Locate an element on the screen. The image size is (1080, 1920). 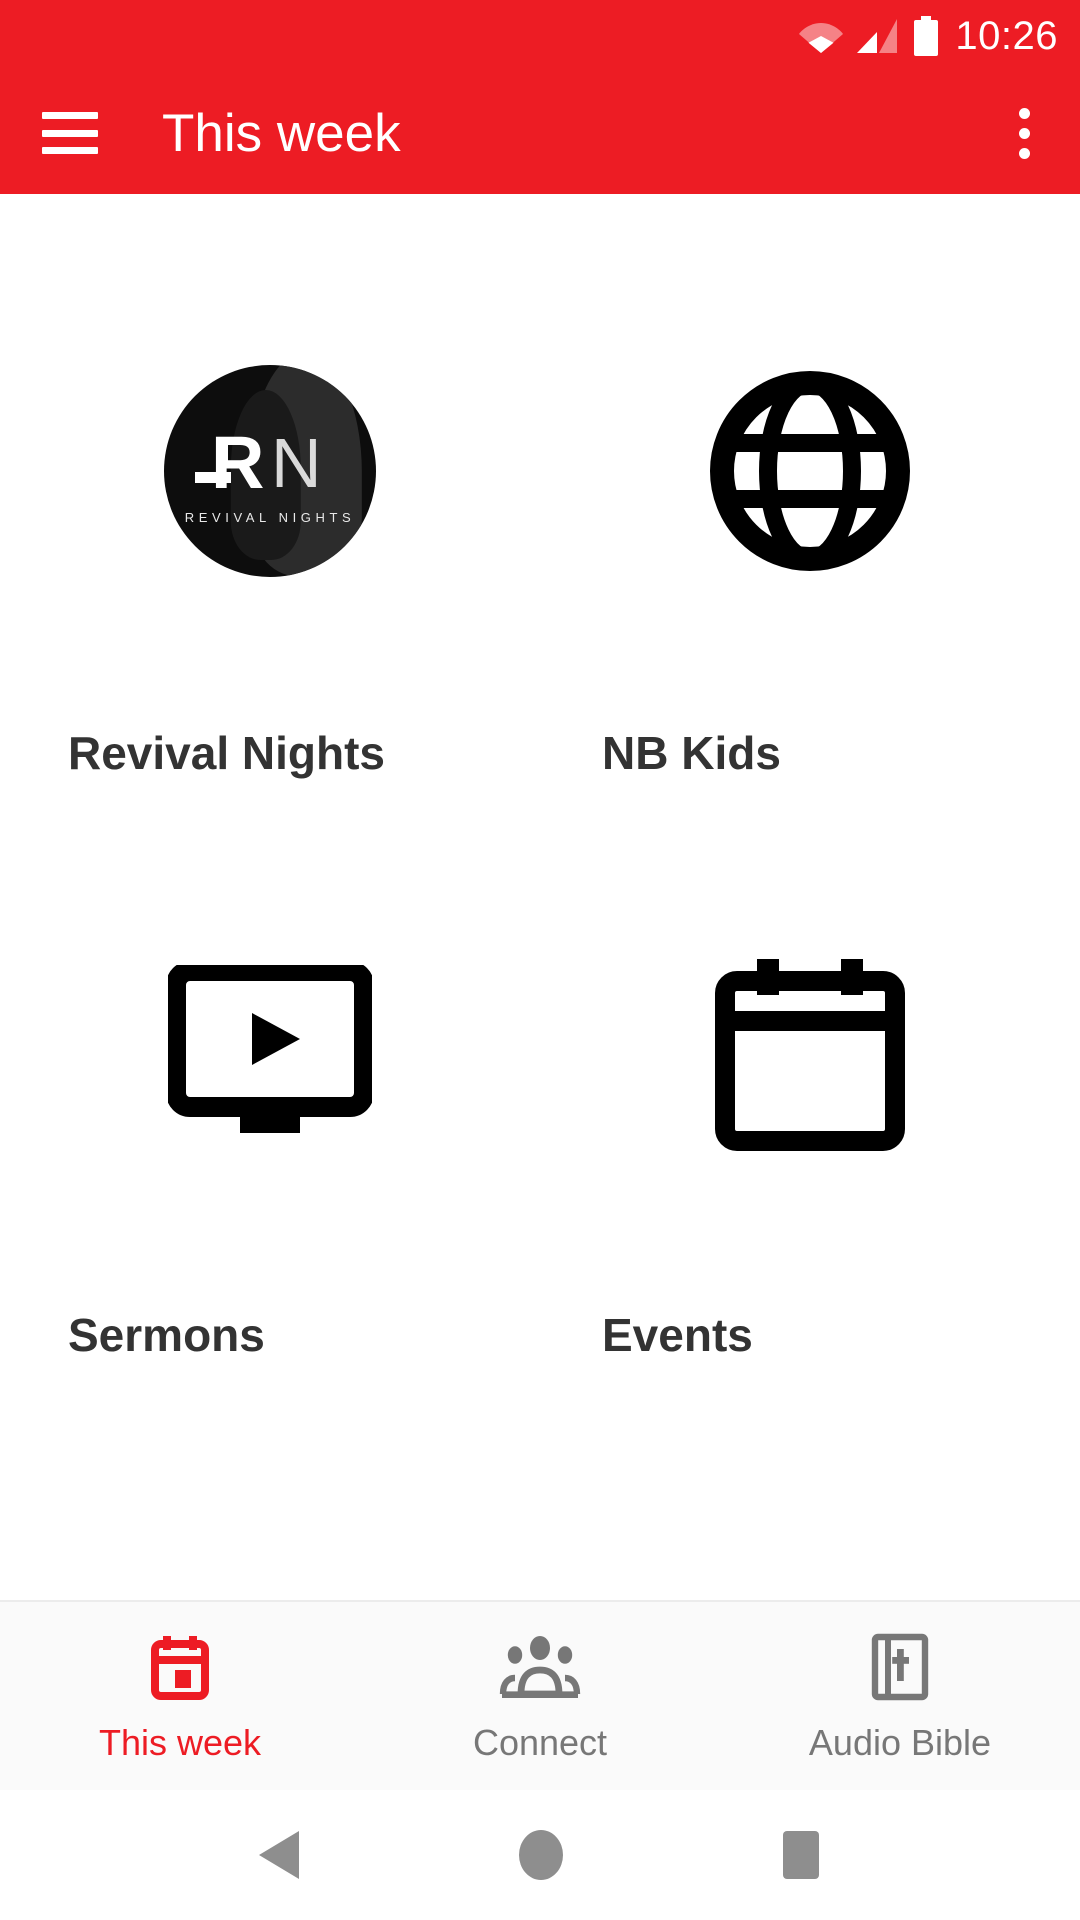
cellular-signal-icon is located at coordinates (878, 36).